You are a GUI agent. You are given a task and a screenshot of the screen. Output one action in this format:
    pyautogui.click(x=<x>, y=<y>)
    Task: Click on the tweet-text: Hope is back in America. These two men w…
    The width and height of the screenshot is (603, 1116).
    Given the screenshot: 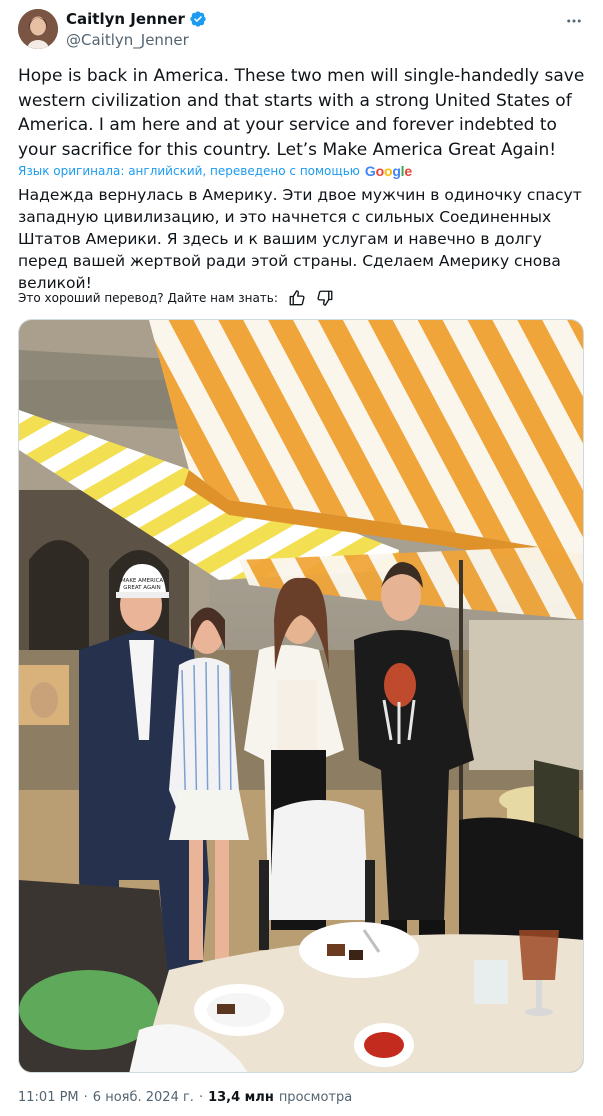 What is the action you would take?
    pyautogui.click(x=301, y=113)
    